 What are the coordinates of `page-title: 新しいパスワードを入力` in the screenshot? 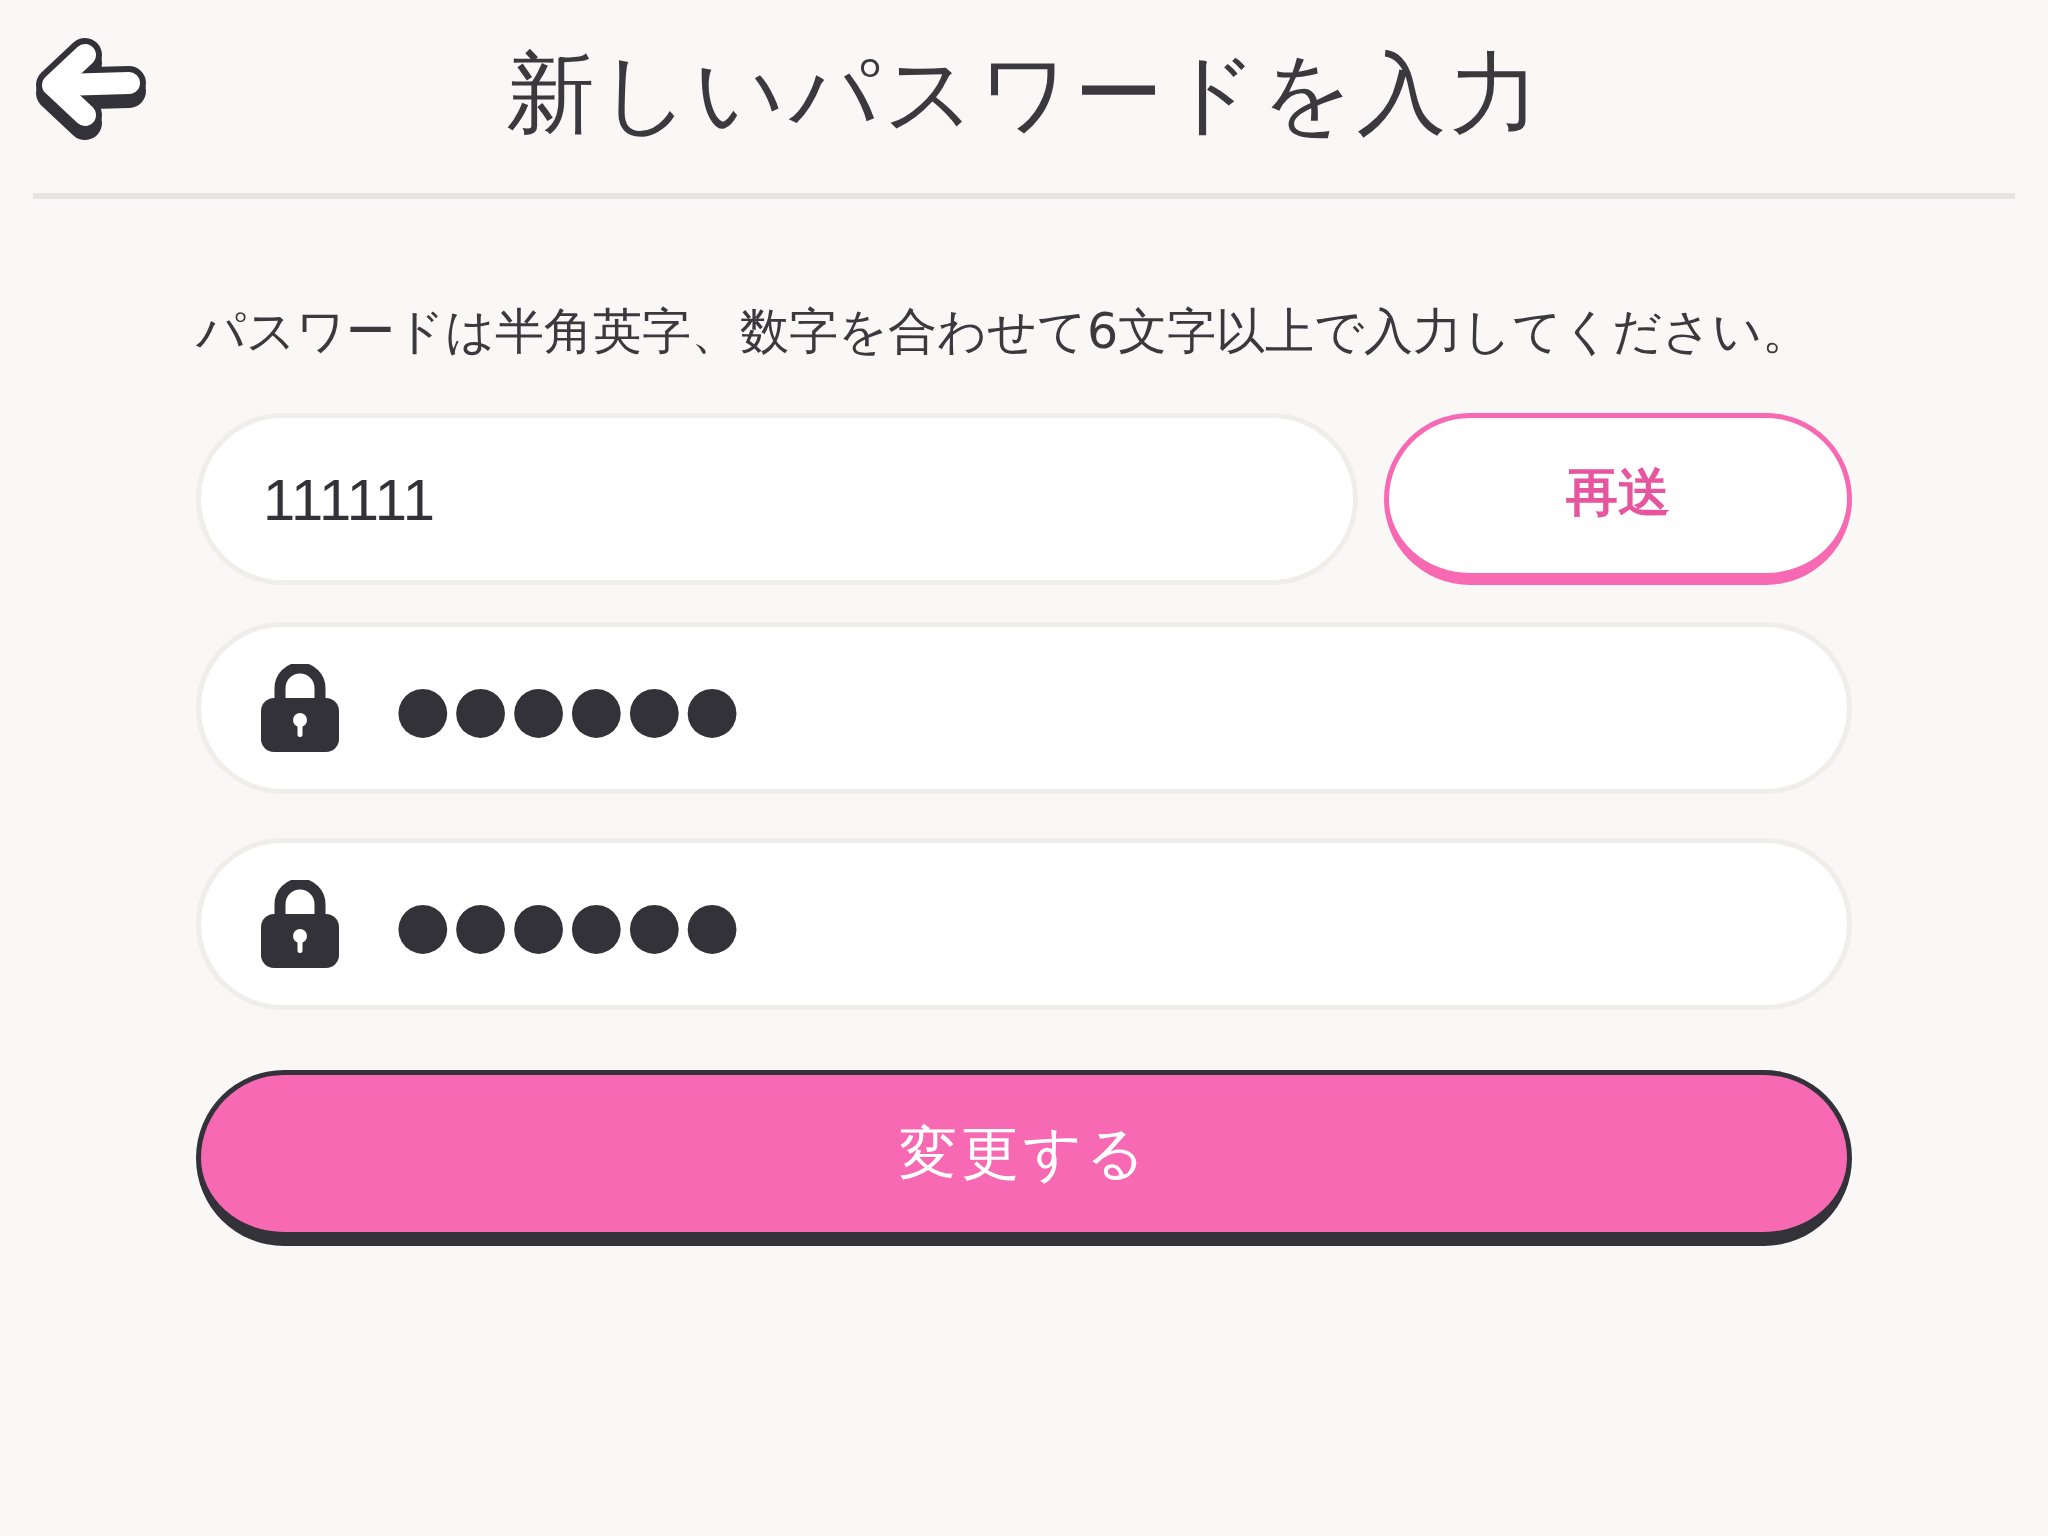 It's located at (1024, 93).